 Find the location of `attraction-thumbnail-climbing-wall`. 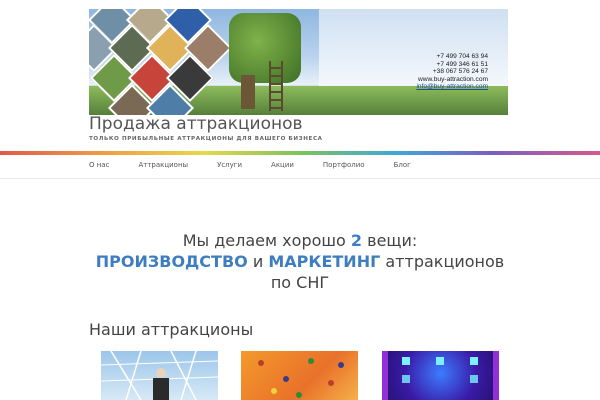

attraction-thumbnail-climbing-wall is located at coordinates (299, 375).